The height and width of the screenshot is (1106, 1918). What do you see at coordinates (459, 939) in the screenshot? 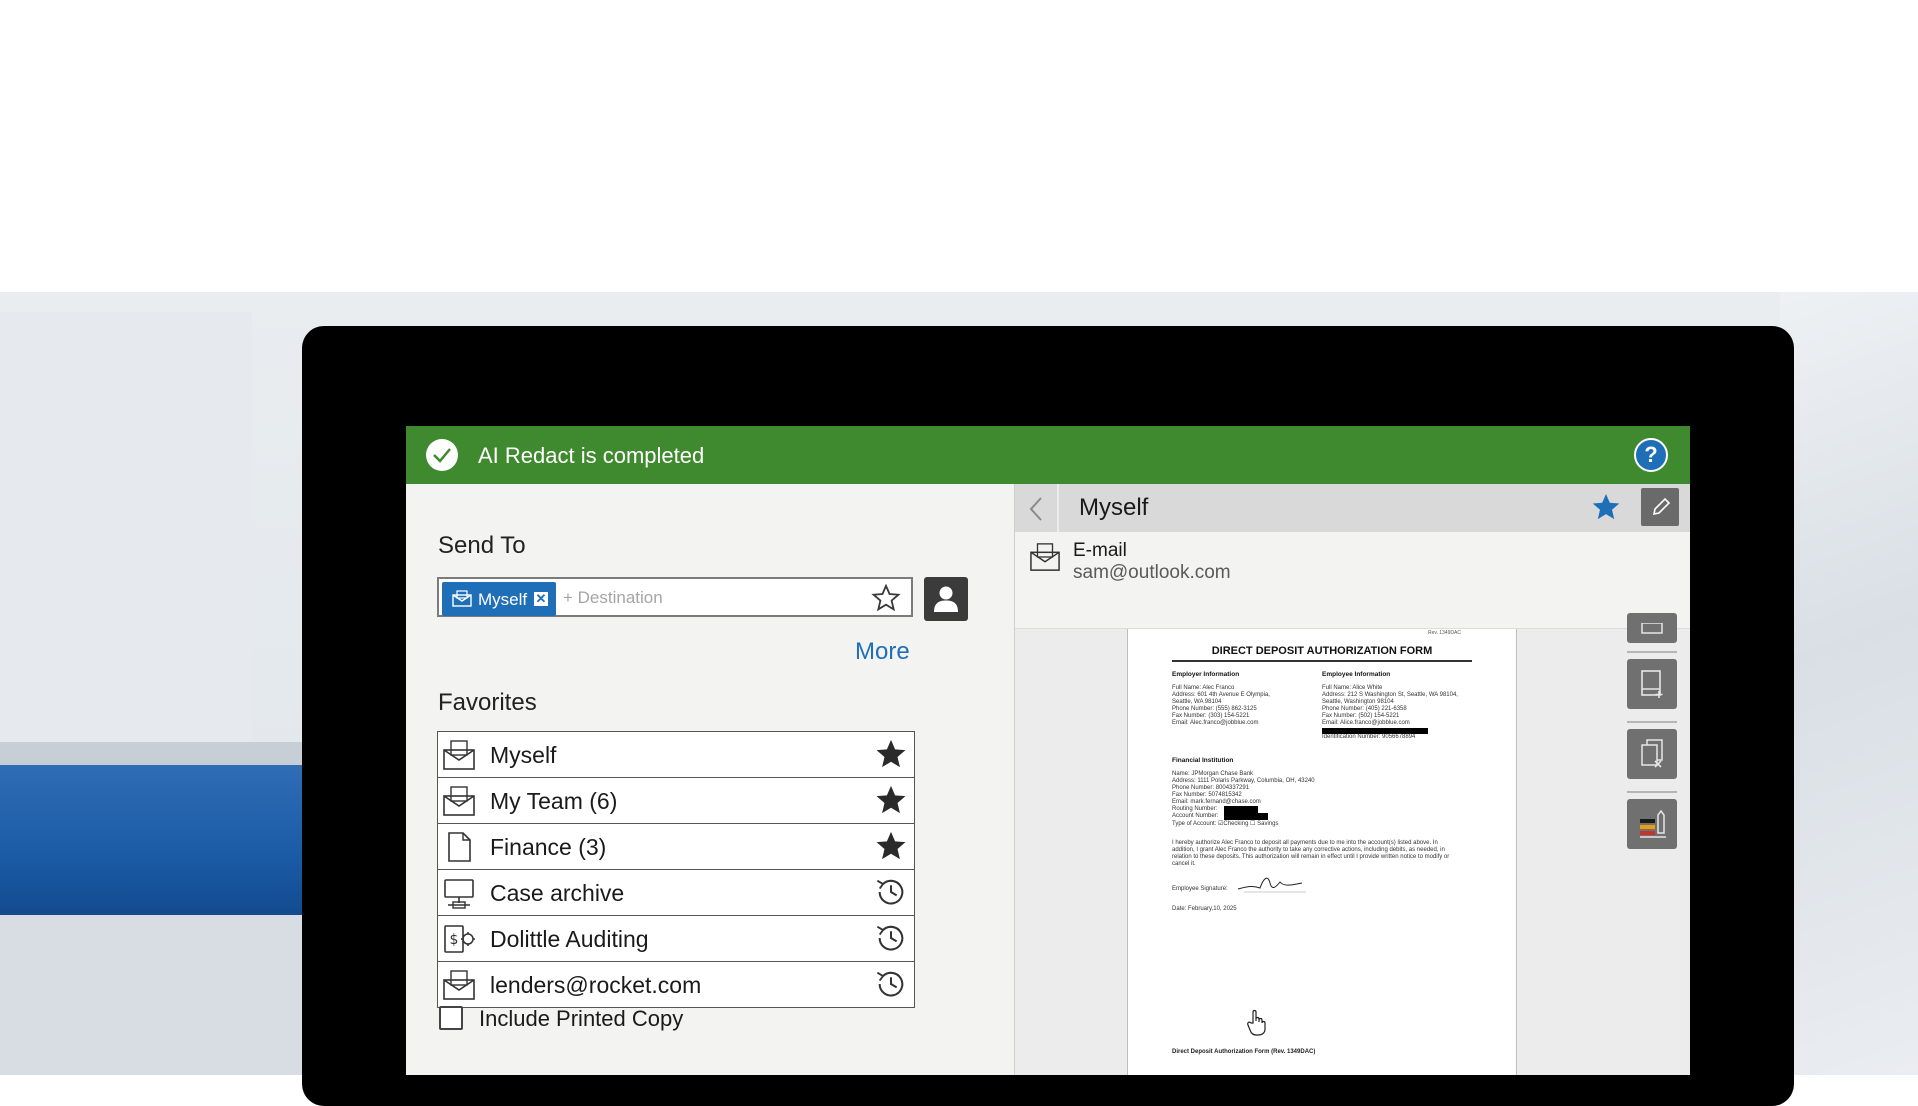
I see `payment-icon: $` at bounding box center [459, 939].